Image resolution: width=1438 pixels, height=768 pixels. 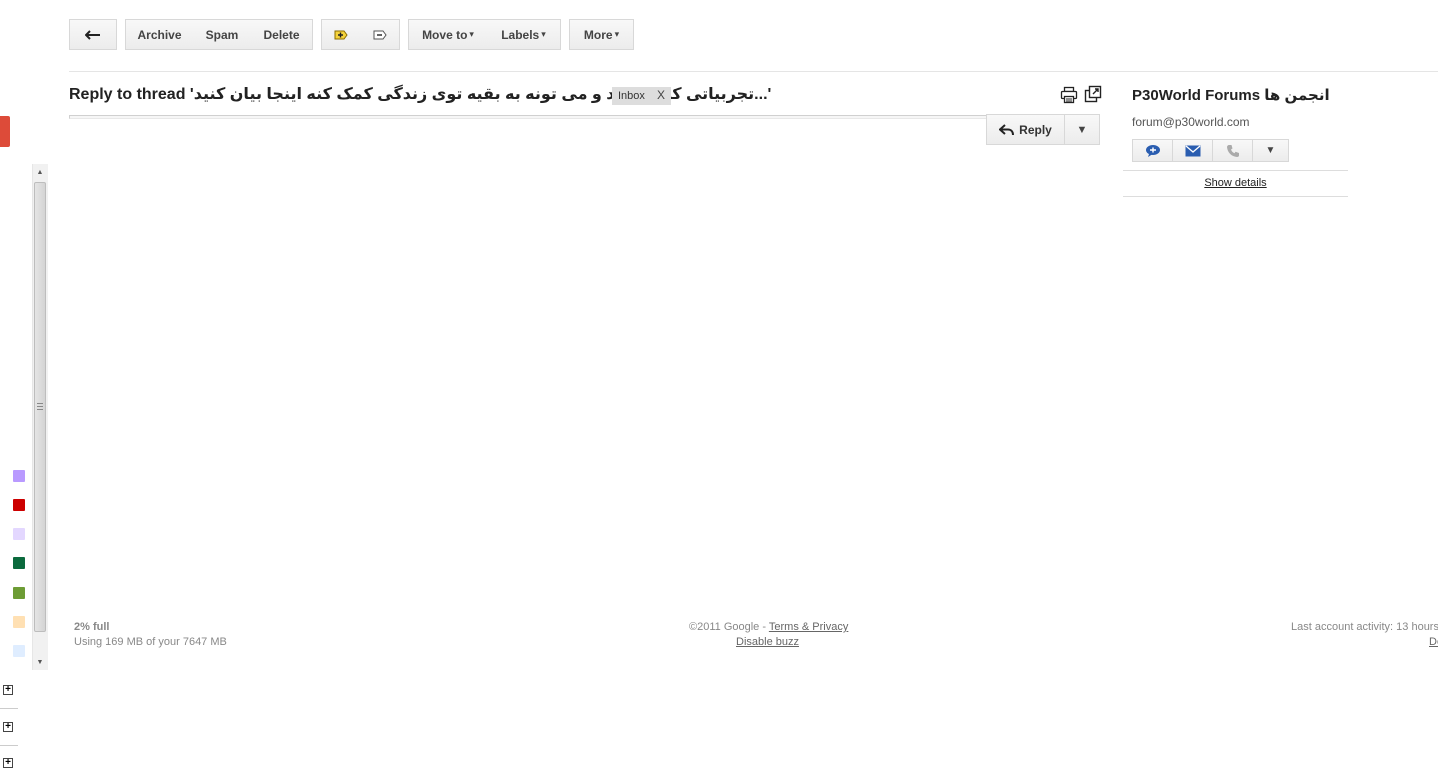 What do you see at coordinates (40, 406) in the screenshot?
I see `scrollbar-grip-icon` at bounding box center [40, 406].